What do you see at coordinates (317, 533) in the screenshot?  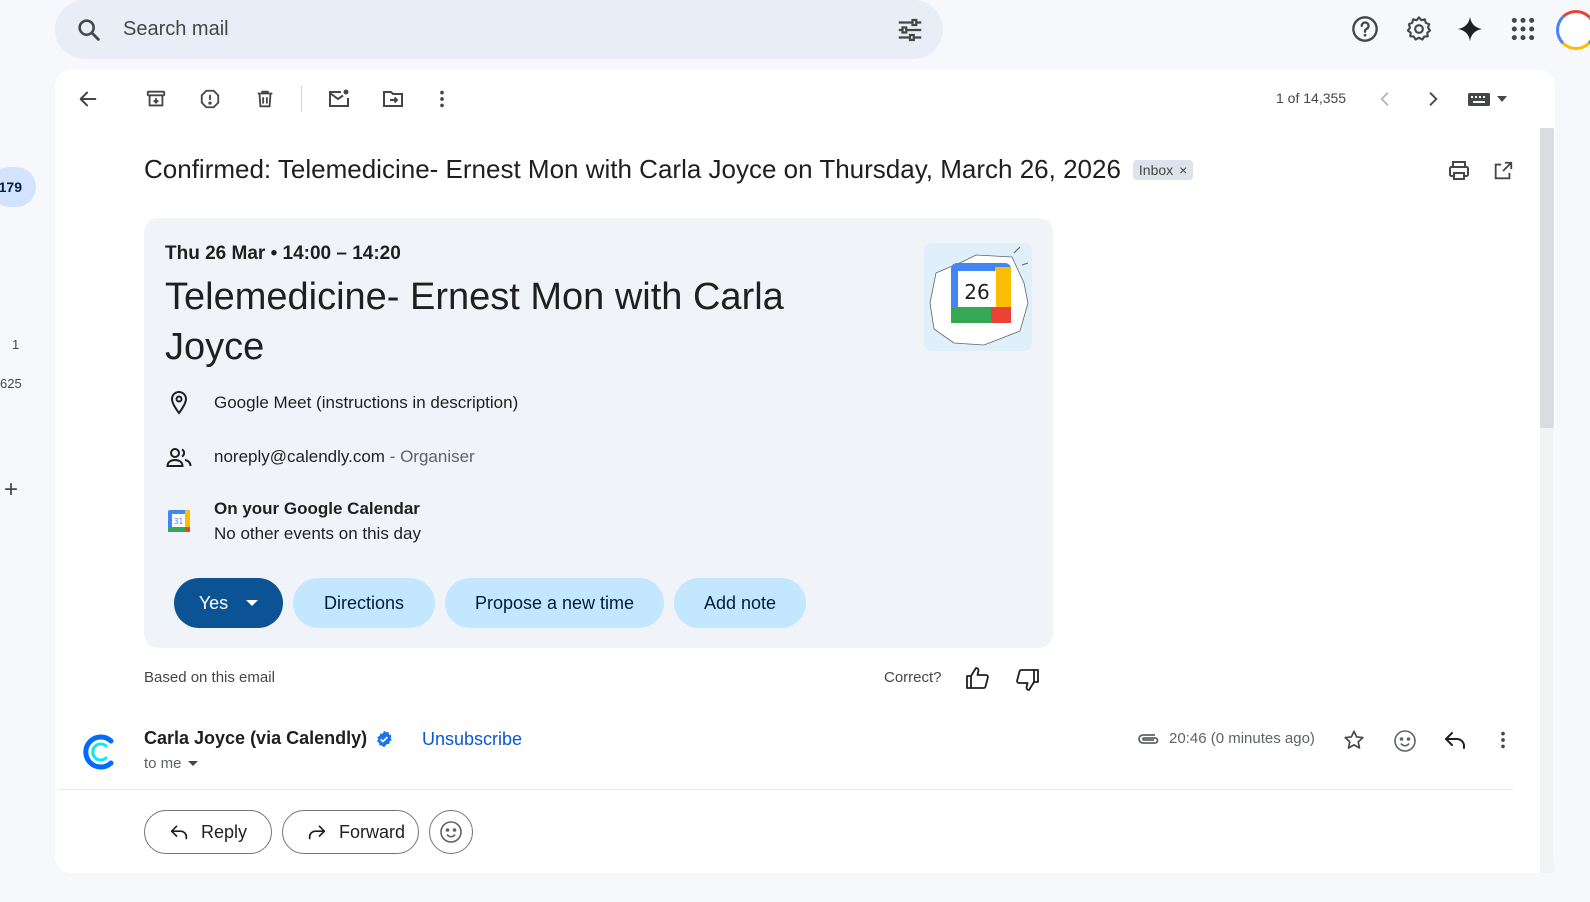 I see `calendar-subtext: No other events on this day` at bounding box center [317, 533].